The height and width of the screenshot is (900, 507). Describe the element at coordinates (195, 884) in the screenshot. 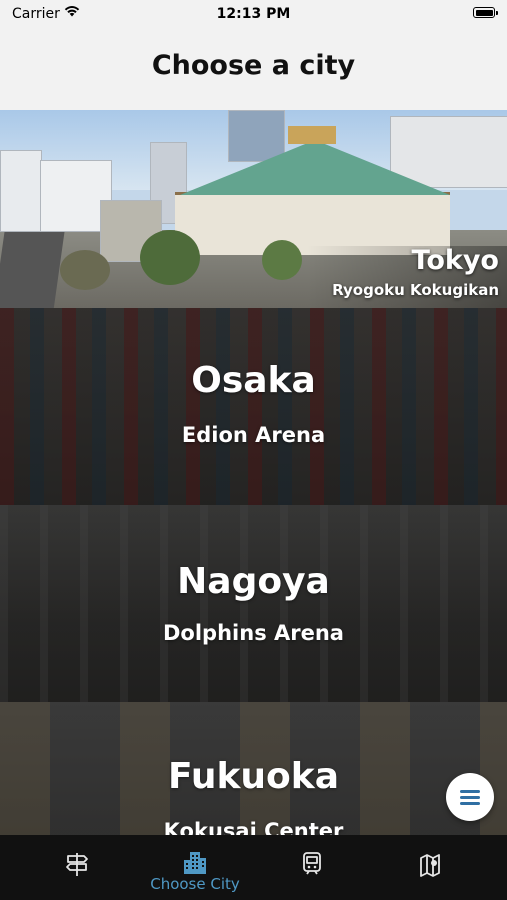

I see `tab-label: Choose City` at that location.